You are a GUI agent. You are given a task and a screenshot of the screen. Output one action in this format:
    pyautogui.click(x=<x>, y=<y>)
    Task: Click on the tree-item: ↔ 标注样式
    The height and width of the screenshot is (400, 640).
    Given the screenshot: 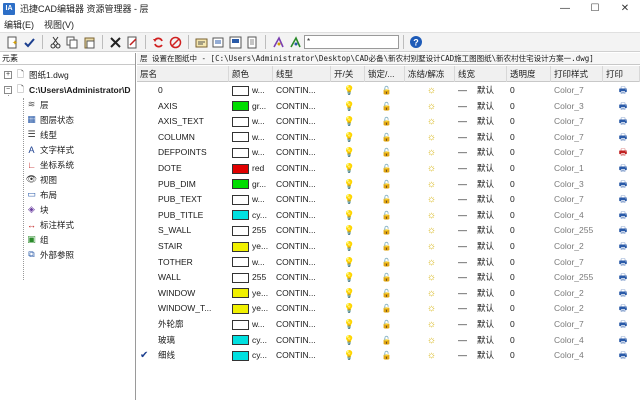 What is the action you would take?
    pyautogui.click(x=50, y=224)
    